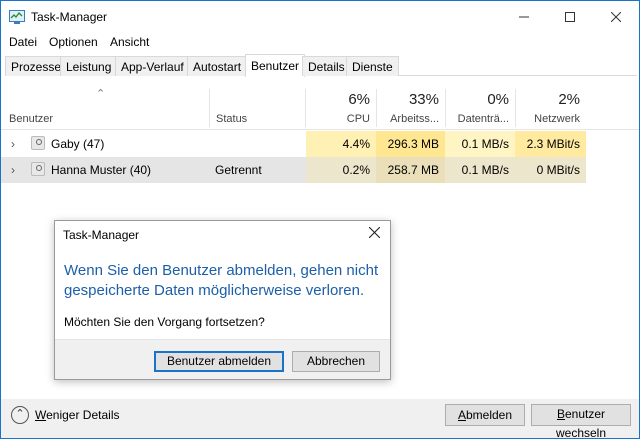 The image size is (640, 443). Describe the element at coordinates (557, 119) in the screenshot. I see `column-network-label: Netzwerk` at that location.